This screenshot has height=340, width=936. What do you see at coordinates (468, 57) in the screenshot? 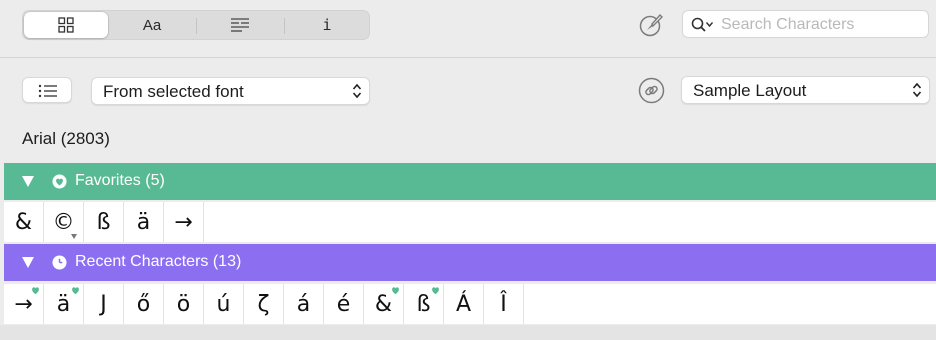
I see `toolbar-divider` at bounding box center [468, 57].